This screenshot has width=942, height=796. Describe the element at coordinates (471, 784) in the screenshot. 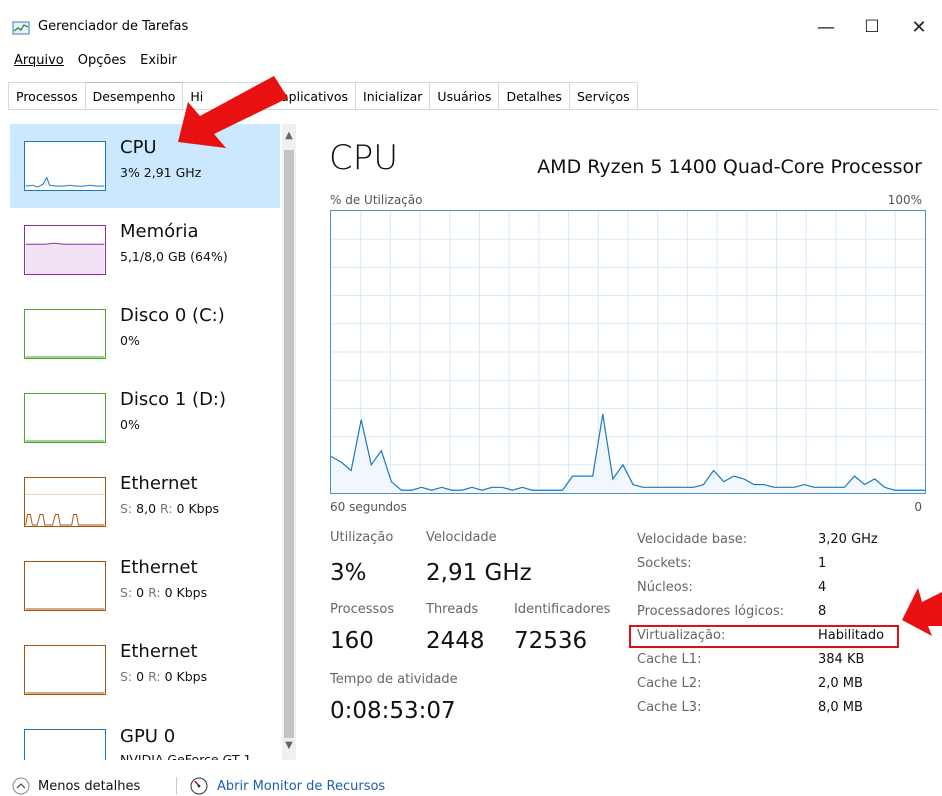

I see `footer-bar: Menos detalhes Abrir Monitor de Recursos` at that location.